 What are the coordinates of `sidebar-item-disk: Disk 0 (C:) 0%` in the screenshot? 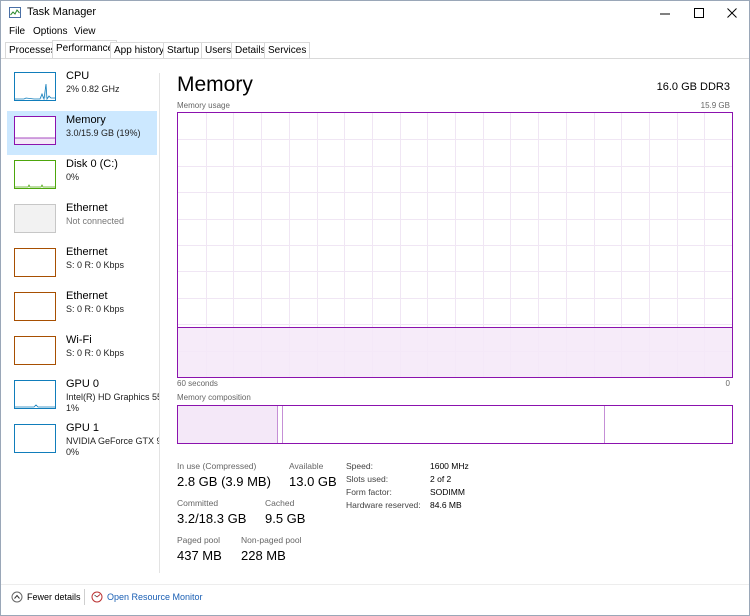 It's located at (82, 177).